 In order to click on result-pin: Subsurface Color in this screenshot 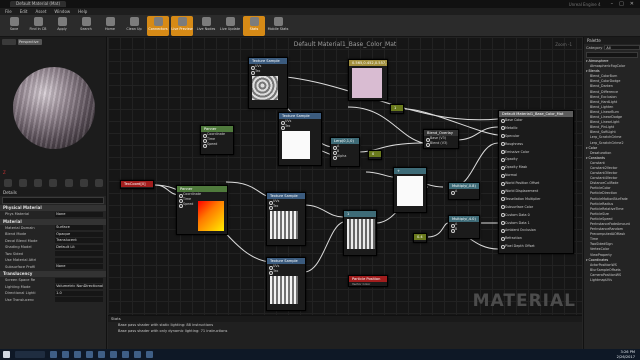, I will do `click(536, 208)`.